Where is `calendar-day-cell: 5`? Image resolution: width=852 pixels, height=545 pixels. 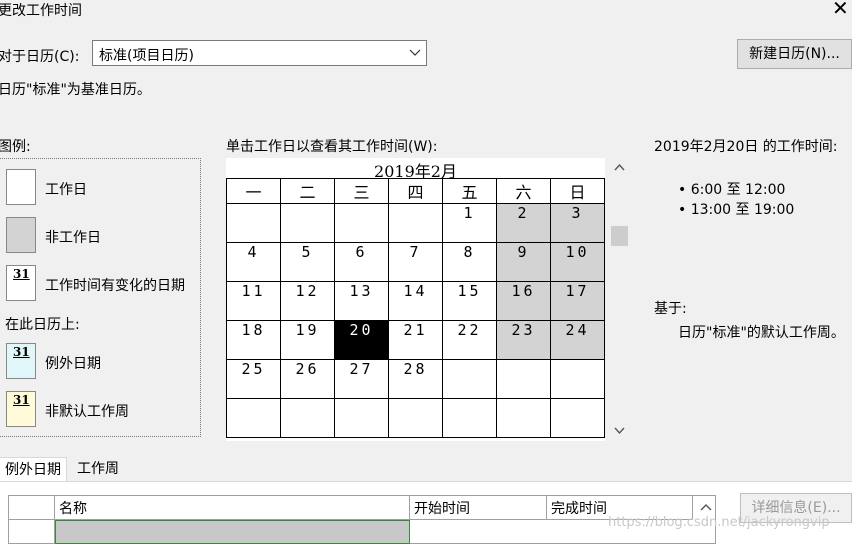
calendar-day-cell: 5 is located at coordinates (307, 262).